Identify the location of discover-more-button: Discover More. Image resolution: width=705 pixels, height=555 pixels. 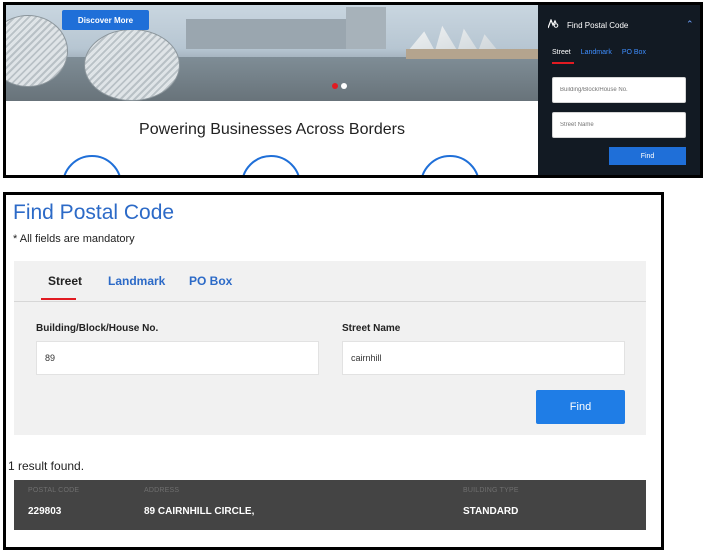
(105, 20).